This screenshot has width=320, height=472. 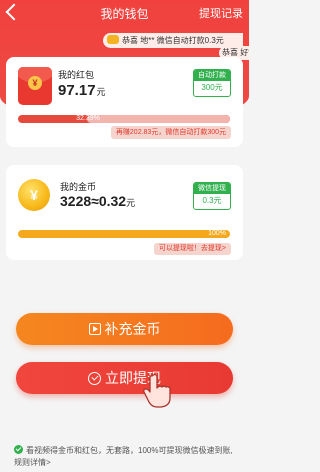 What do you see at coordinates (98, 201) in the screenshot?
I see `gold-amount: 3228≈0.32元` at bounding box center [98, 201].